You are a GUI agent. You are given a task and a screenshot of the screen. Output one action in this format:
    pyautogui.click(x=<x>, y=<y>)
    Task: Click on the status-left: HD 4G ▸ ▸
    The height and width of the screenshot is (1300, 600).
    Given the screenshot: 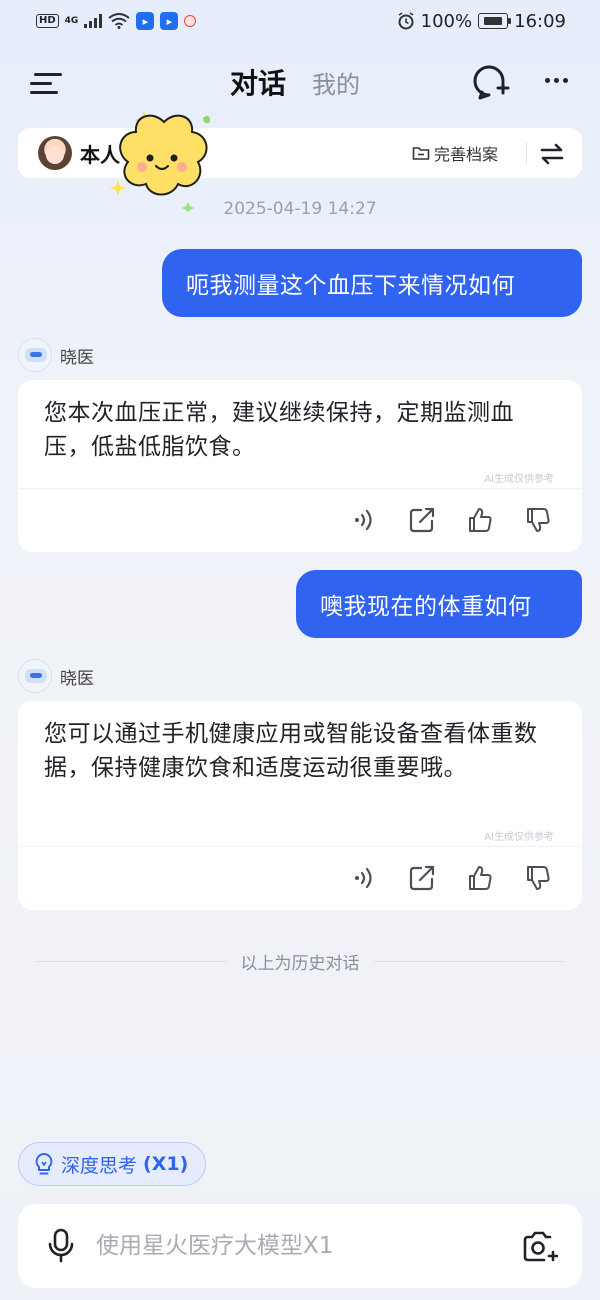 What is the action you would take?
    pyautogui.click(x=116, y=21)
    